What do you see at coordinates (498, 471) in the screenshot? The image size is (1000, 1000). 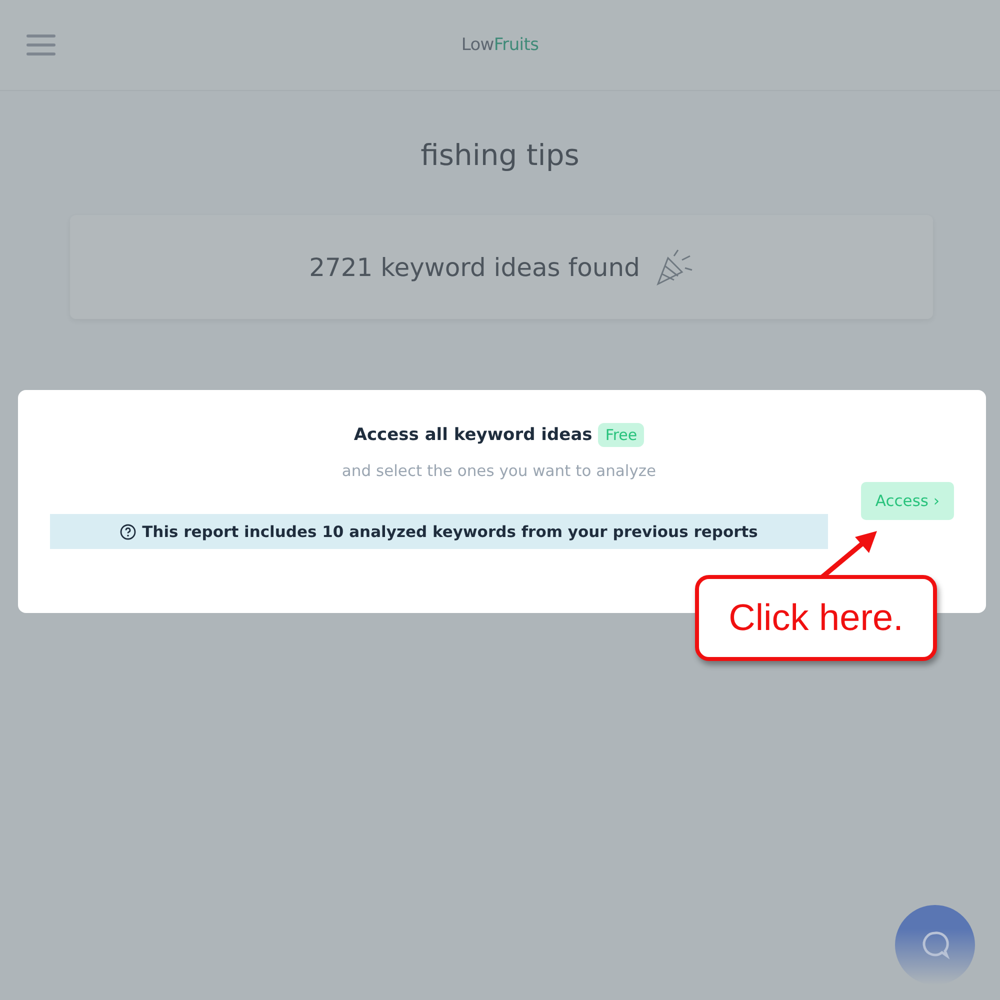 I see `dialog-subtitle: and select the ones you want to analyze` at bounding box center [498, 471].